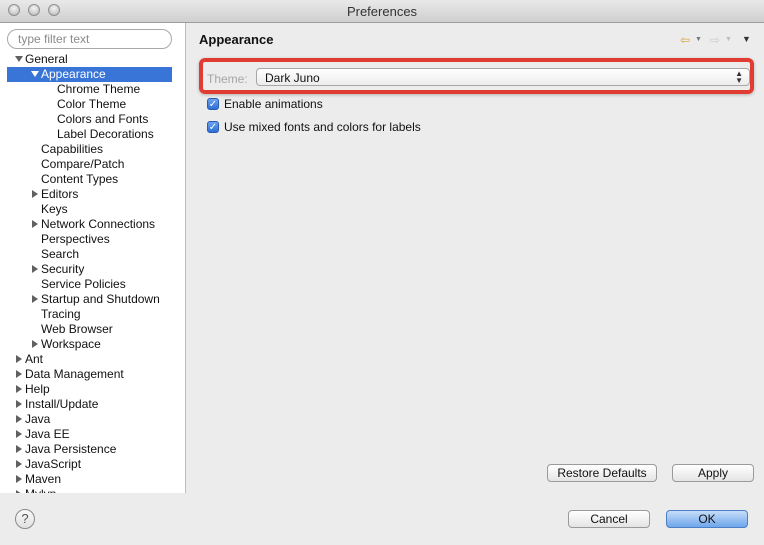 The width and height of the screenshot is (764, 545). Describe the element at coordinates (92, 479) in the screenshot. I see `tree-item-maven: Maven` at that location.